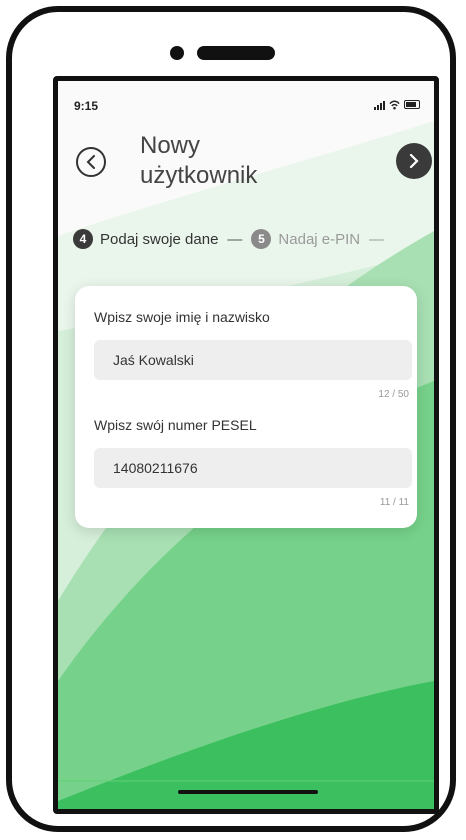  Describe the element at coordinates (319, 239) in the screenshot. I see `step-label-next: Nadaj e-PIN` at that location.